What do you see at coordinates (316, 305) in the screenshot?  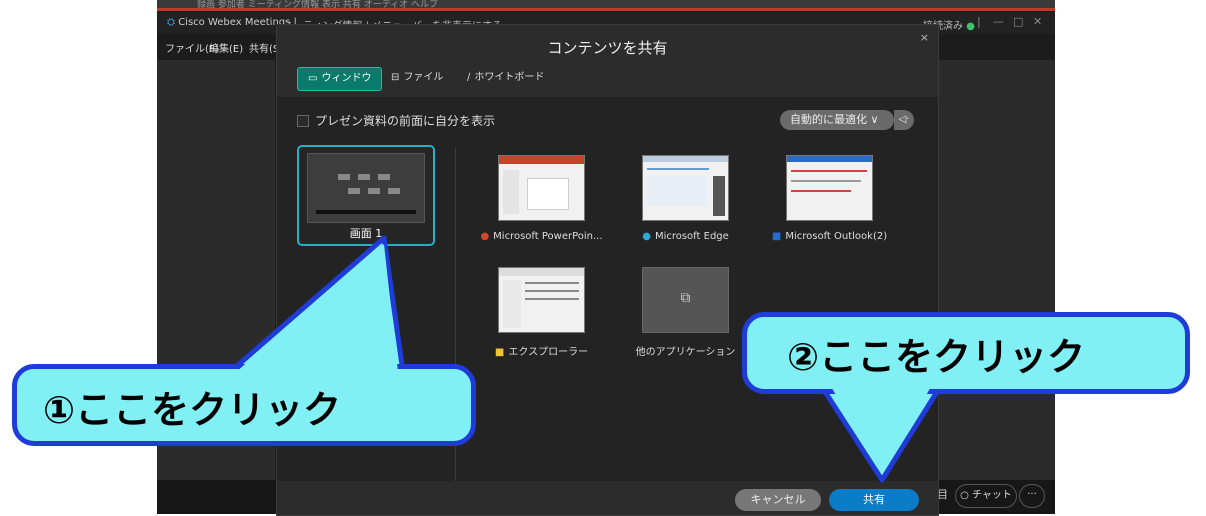 I see `callout-1-pointer` at bounding box center [316, 305].